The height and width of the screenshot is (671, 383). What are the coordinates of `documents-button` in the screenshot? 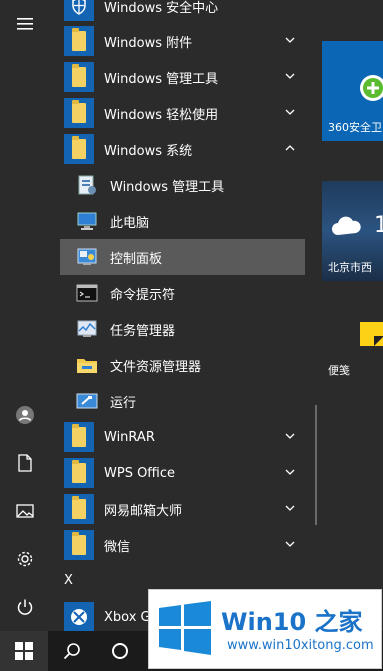 It's located at (25, 463).